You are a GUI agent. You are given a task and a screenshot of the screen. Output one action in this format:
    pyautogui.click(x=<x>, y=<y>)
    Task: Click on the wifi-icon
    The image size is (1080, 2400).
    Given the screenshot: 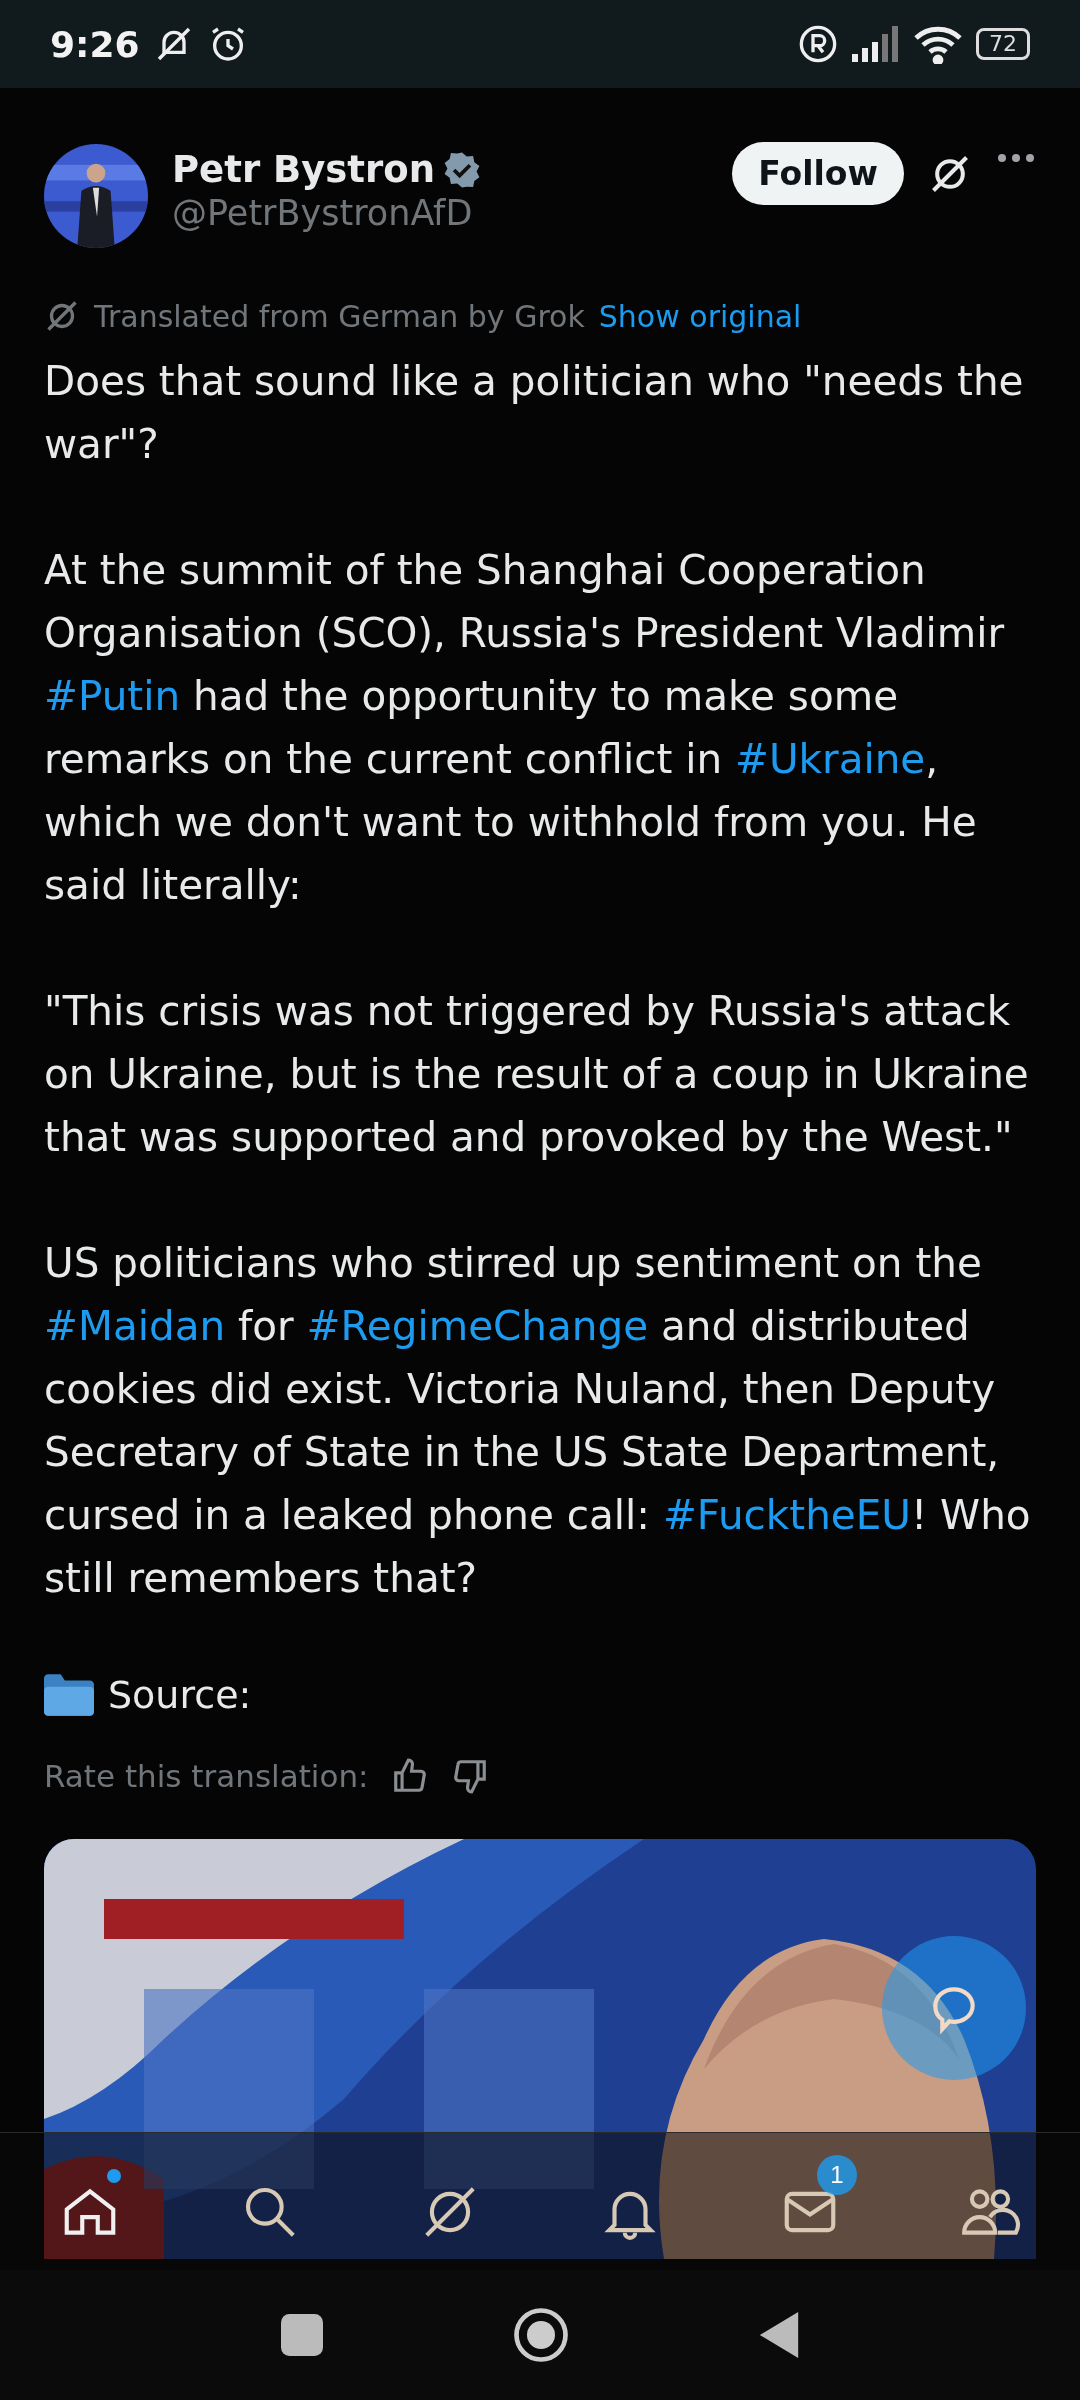 What is the action you would take?
    pyautogui.click(x=938, y=44)
    